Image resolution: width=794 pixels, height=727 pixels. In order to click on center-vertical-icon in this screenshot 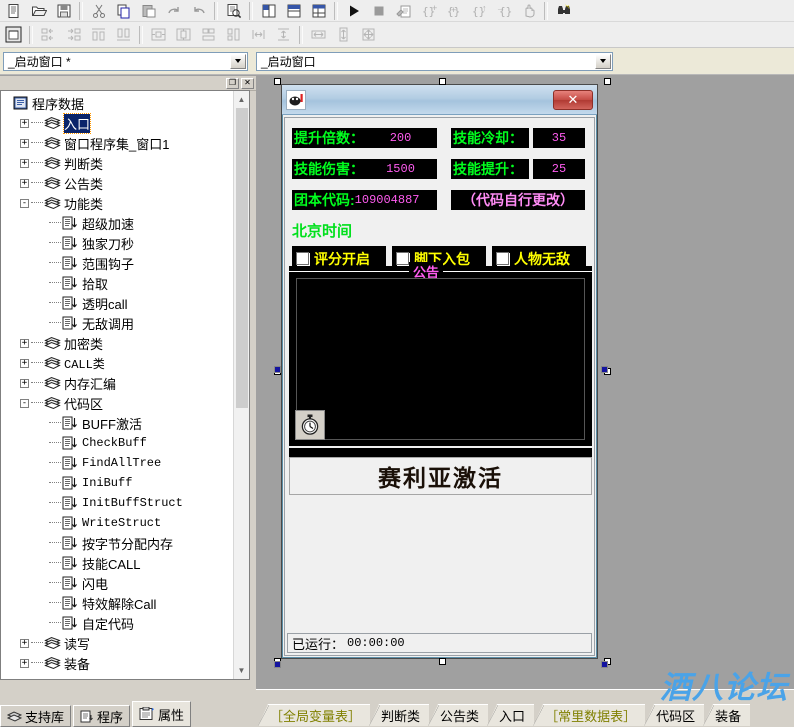, I will do `click(183, 34)`.